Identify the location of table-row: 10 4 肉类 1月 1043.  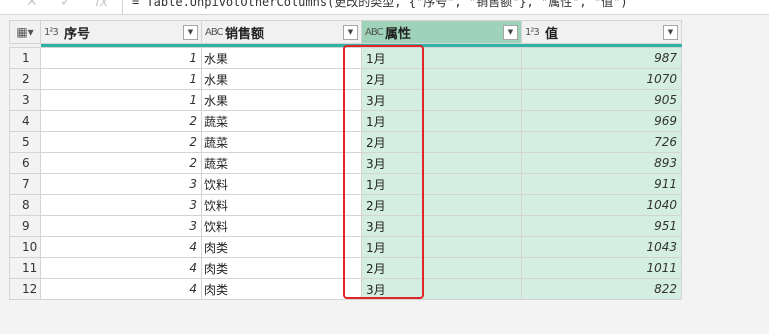
(345, 247).